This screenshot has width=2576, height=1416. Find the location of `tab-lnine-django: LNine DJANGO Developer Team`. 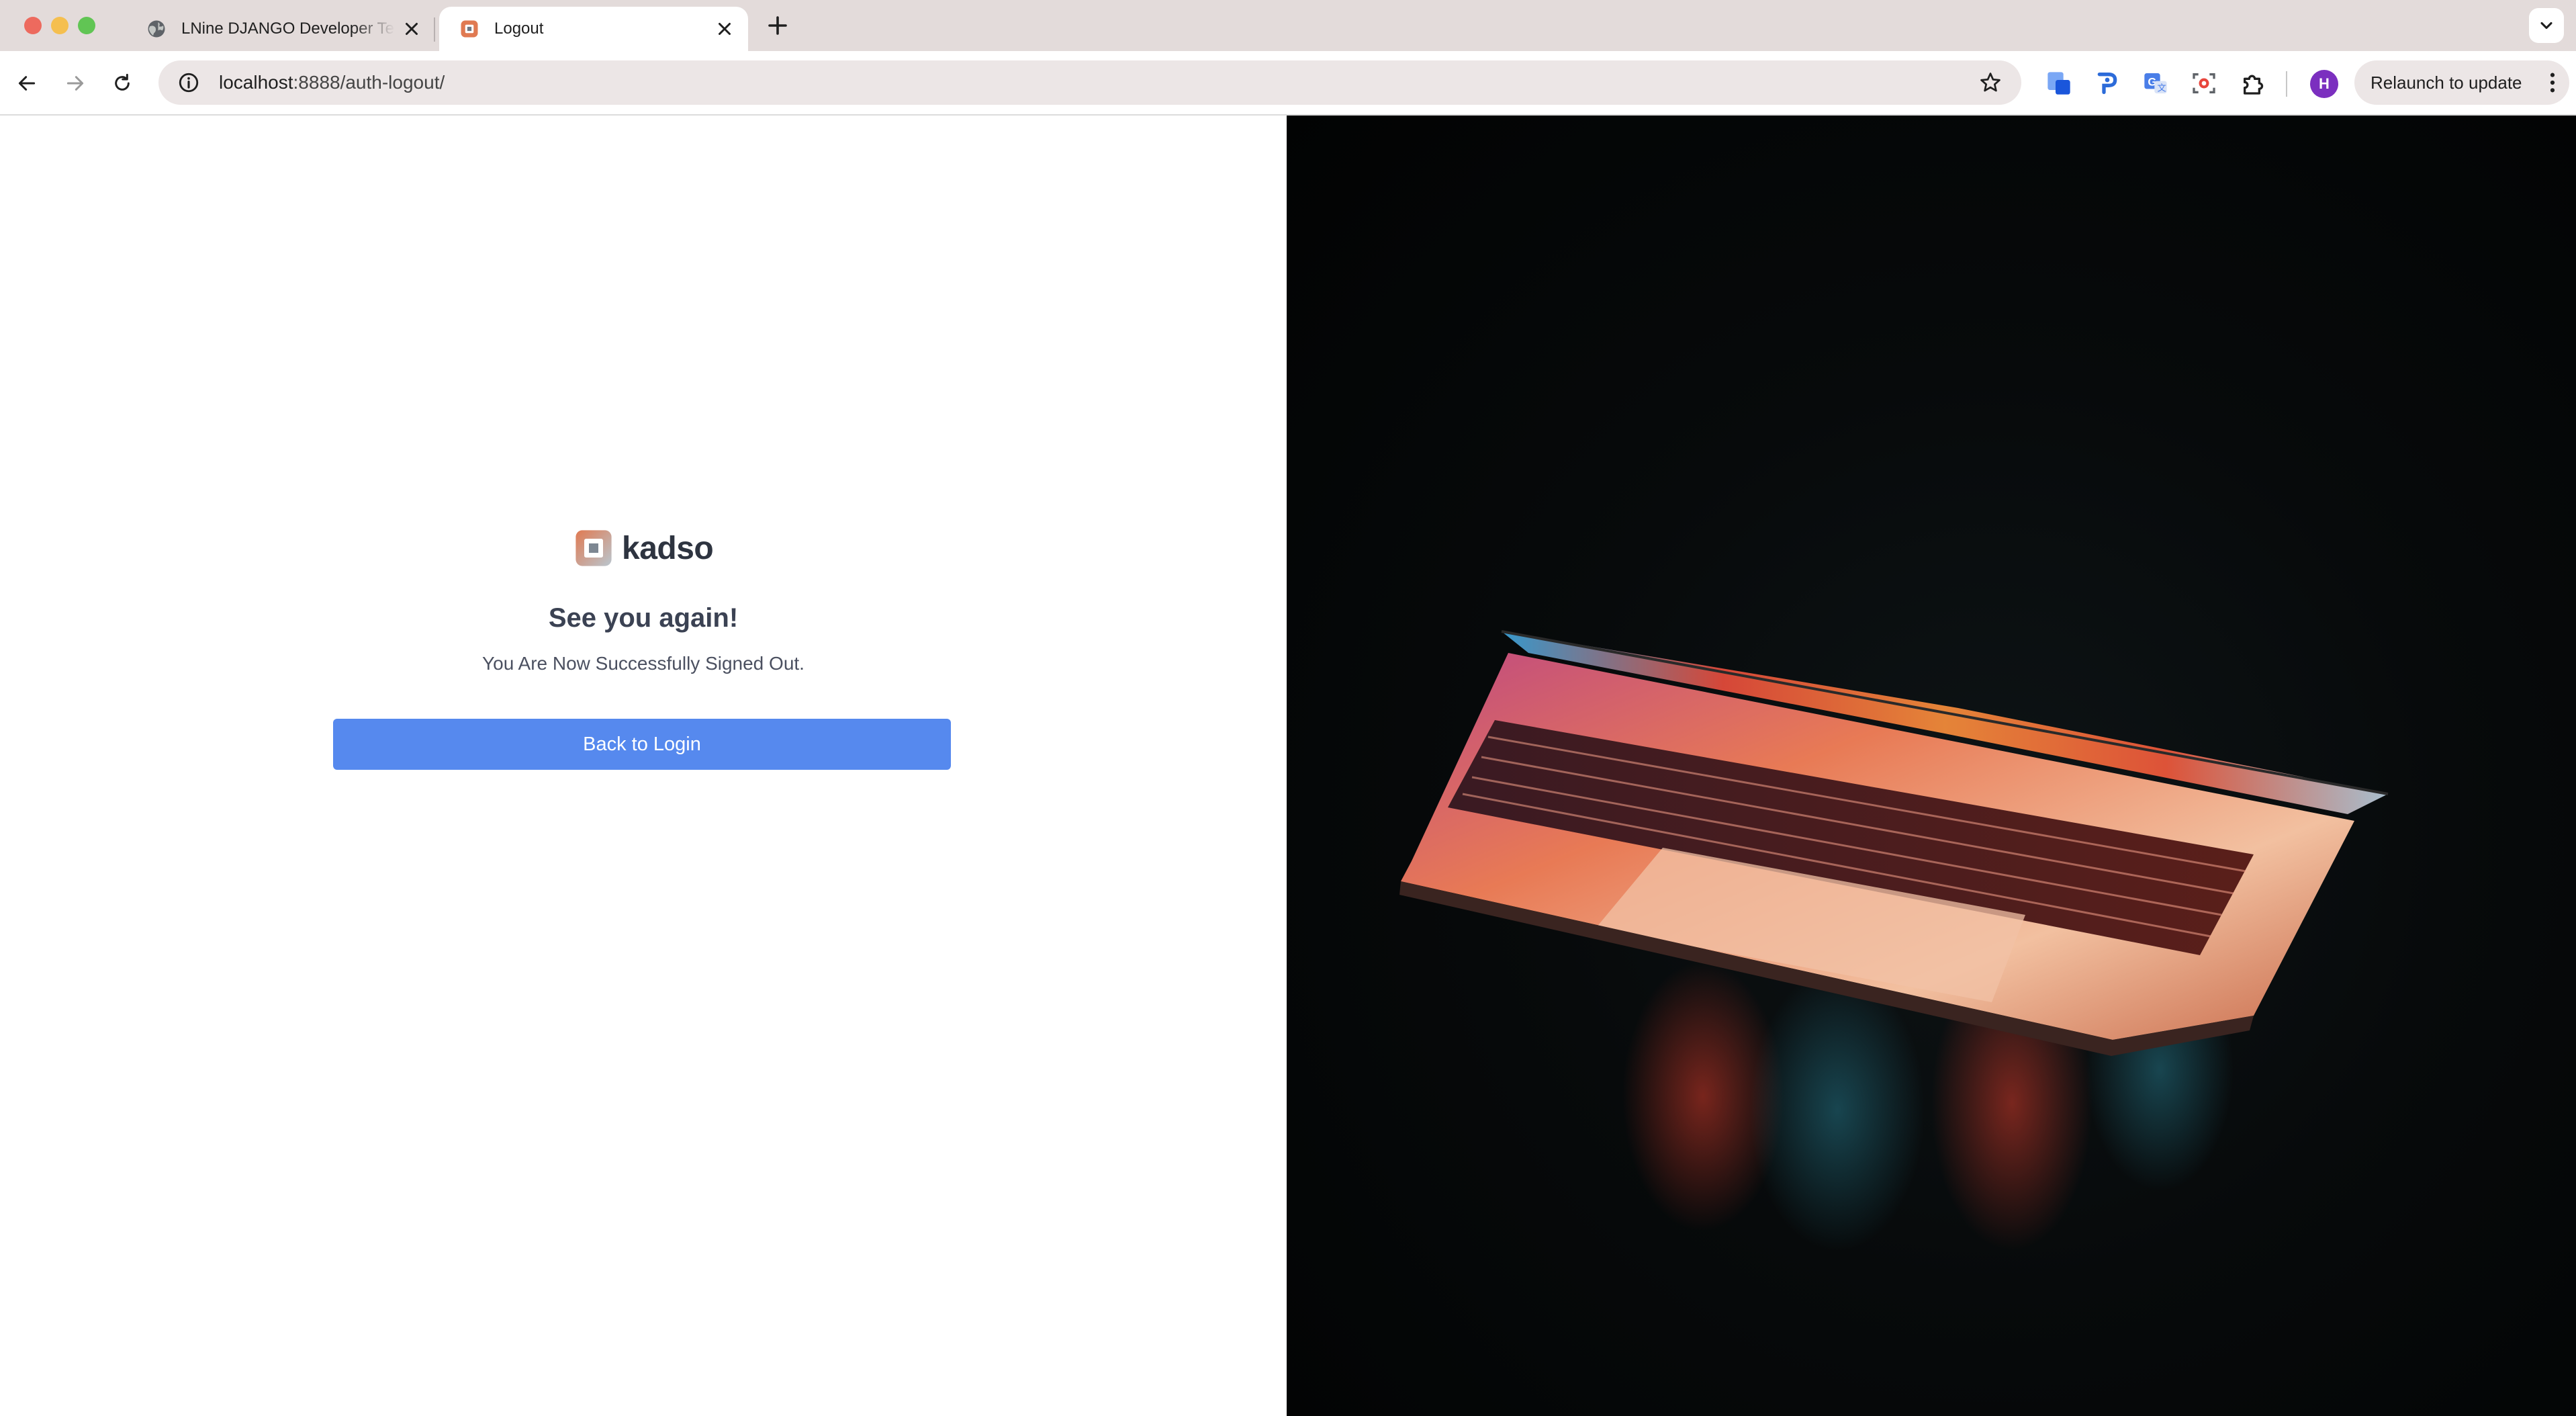

tab-lnine-django: LNine DJANGO Developer Team is located at coordinates (280, 29).